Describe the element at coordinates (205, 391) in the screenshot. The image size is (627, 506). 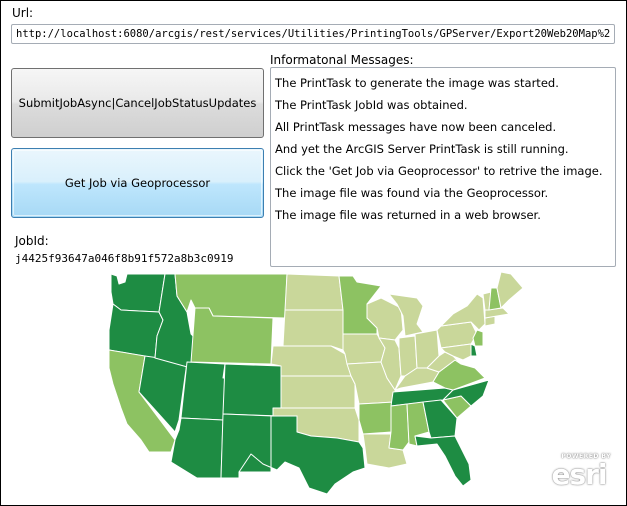
I see `state-ut` at that location.